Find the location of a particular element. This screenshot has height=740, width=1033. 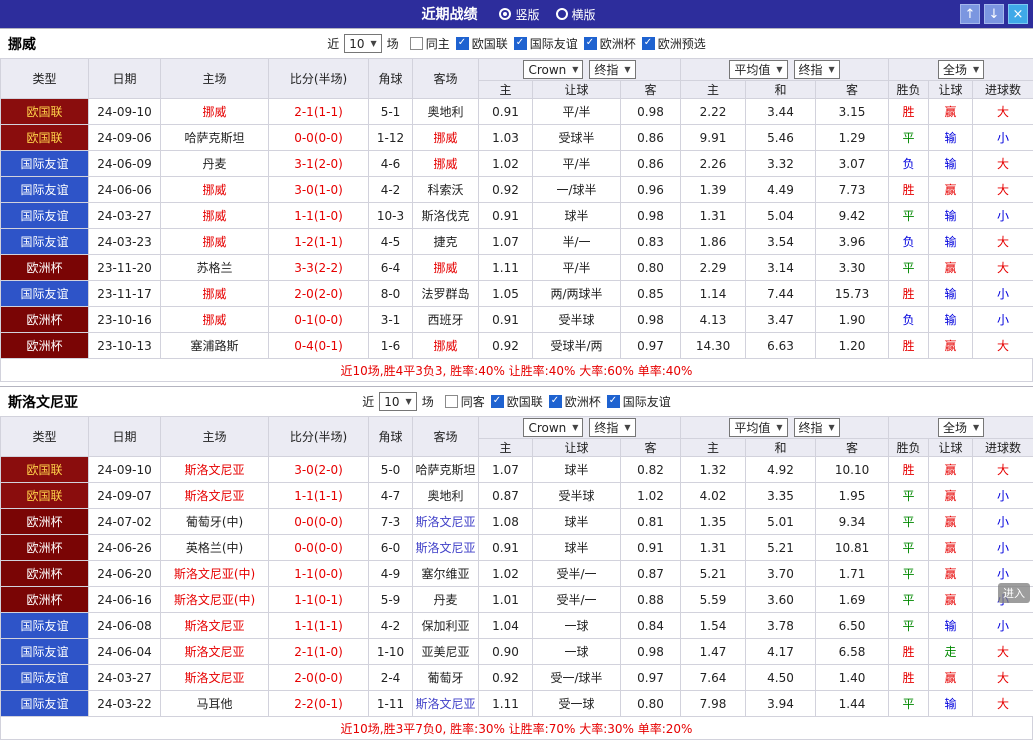

match-score: 0-4(0-1) is located at coordinates (319, 346).